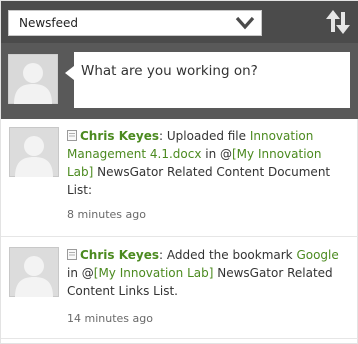 The width and height of the screenshot is (358, 344). Describe the element at coordinates (49, 23) in the screenshot. I see `feed-selector-value: Newsfeed` at that location.